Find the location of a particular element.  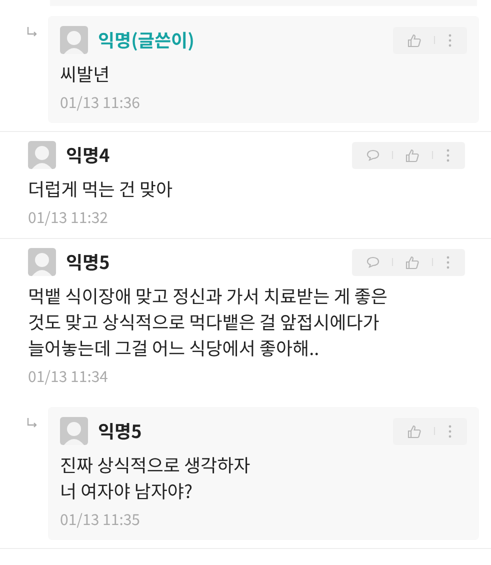

comment-text: 씨발년 is located at coordinates (85, 74).